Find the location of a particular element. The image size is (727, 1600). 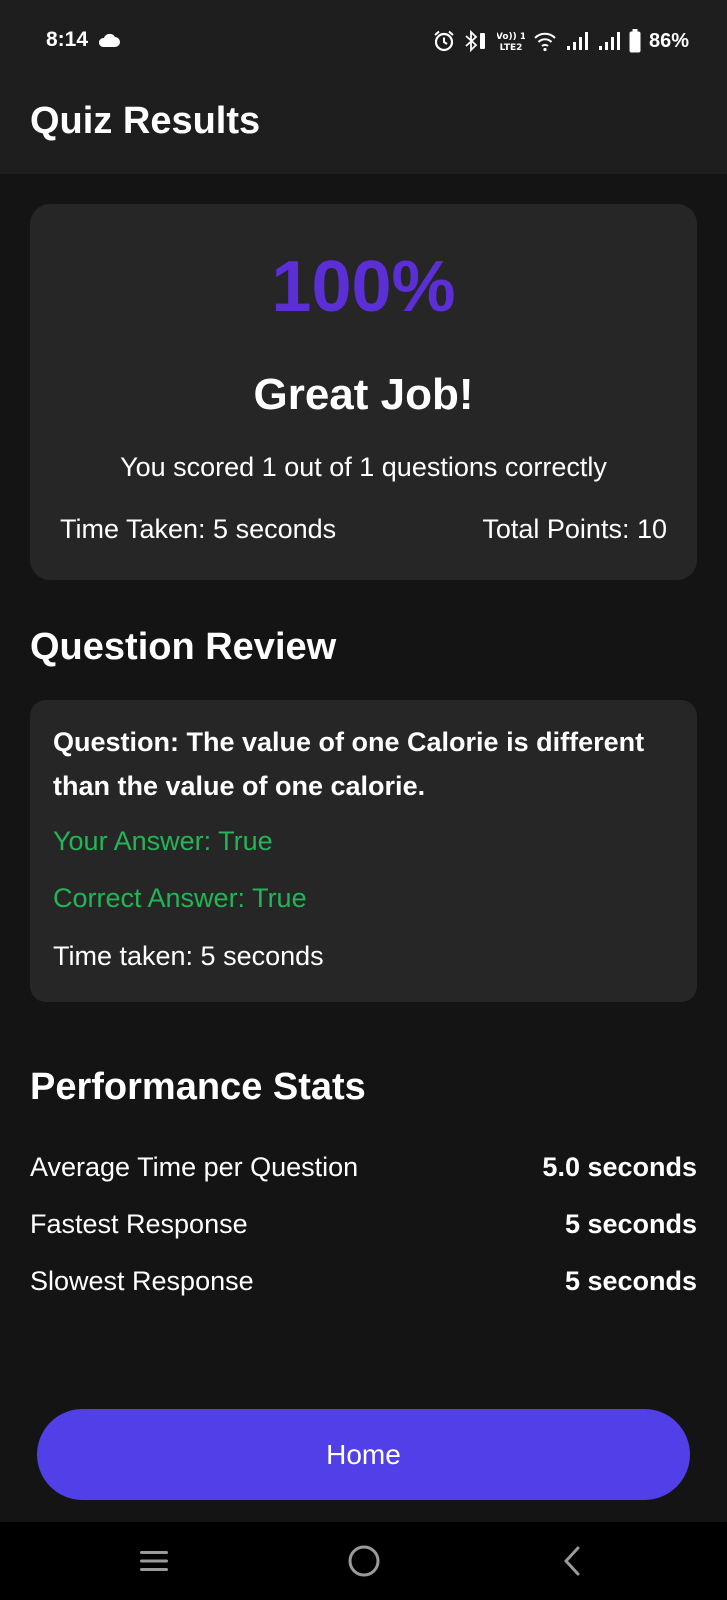

stat-row-fastest-response: Fastest Response 5 seconds is located at coordinates (363, 1229).